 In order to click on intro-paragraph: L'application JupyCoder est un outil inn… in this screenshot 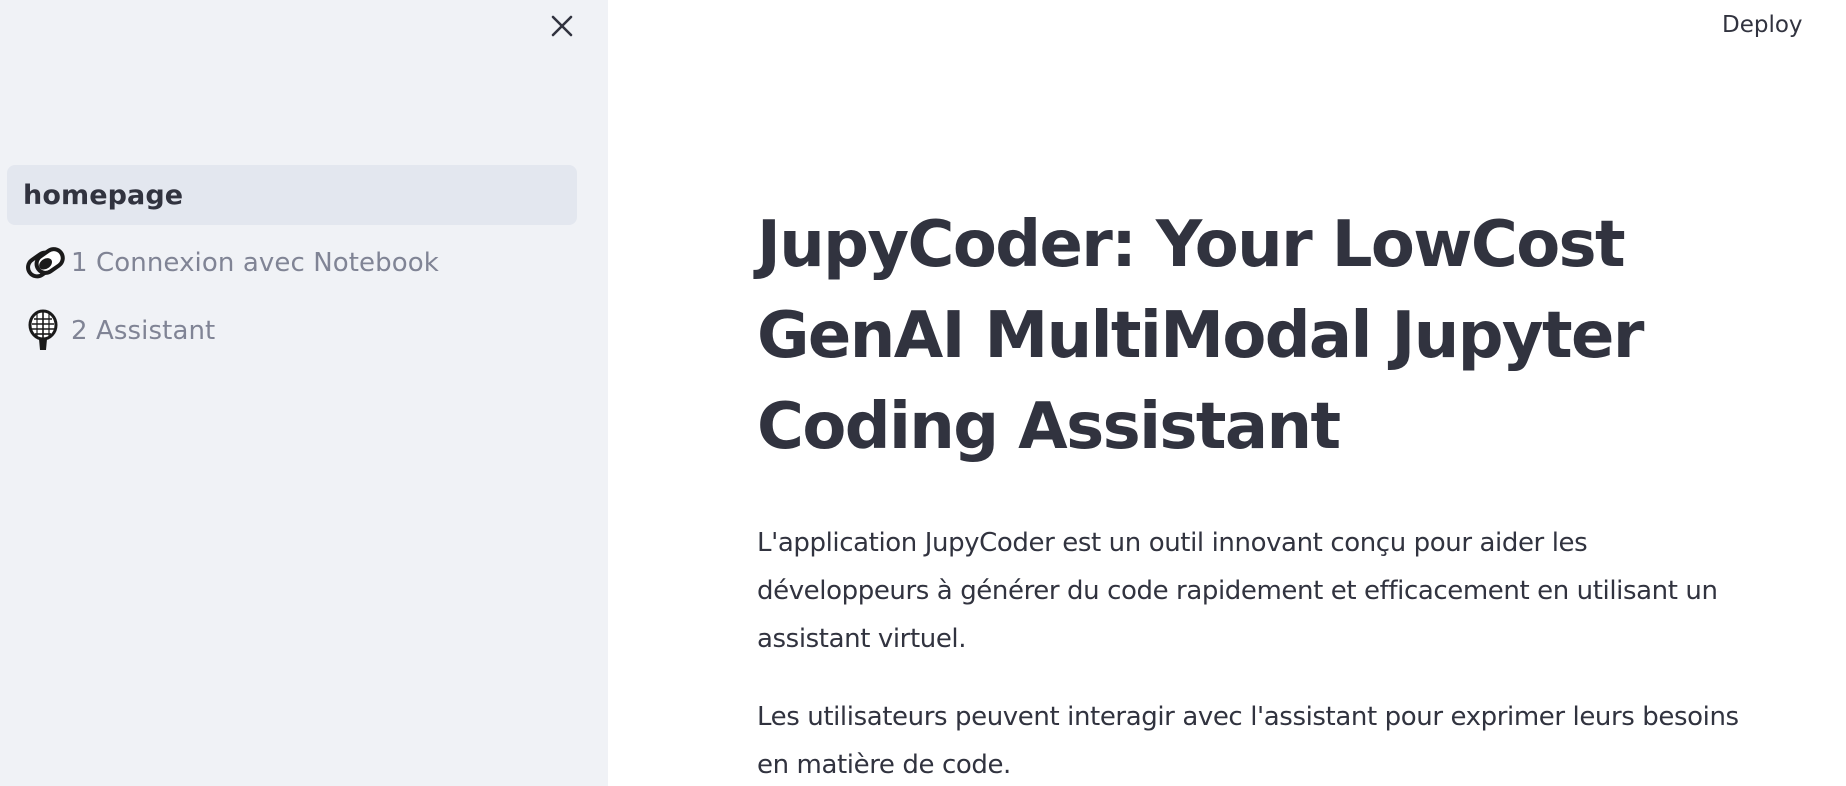, I will do `click(1237, 591)`.